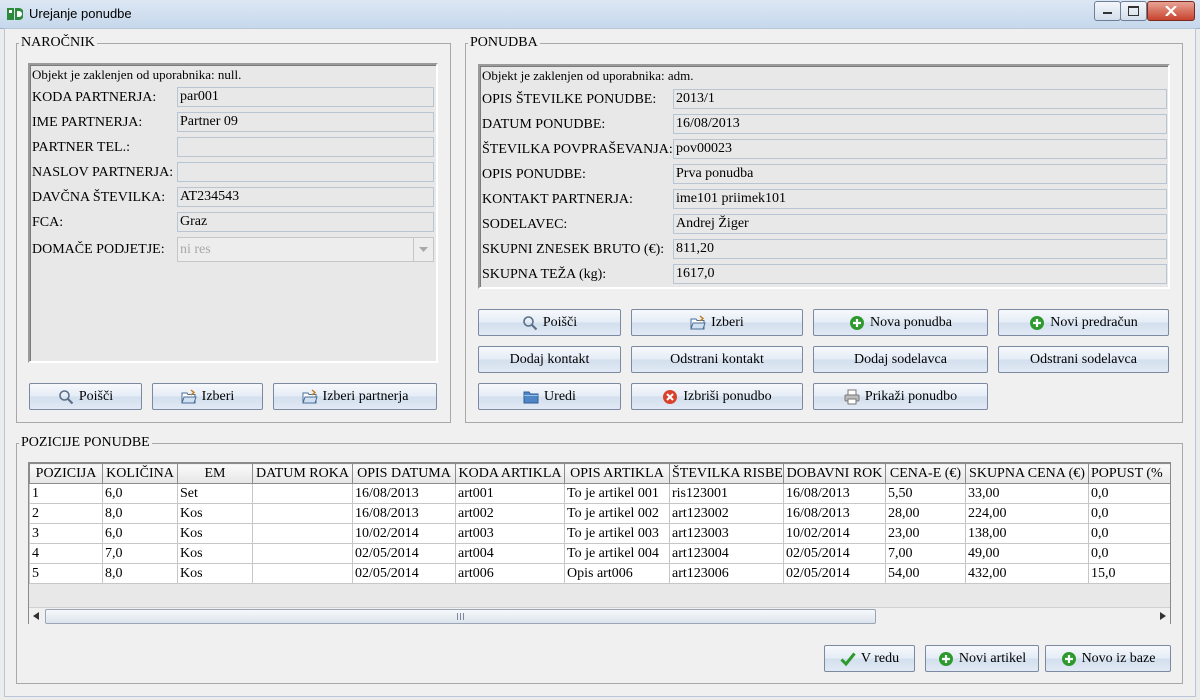  I want to click on domace-podjetje-select: ni res, so click(305, 249).